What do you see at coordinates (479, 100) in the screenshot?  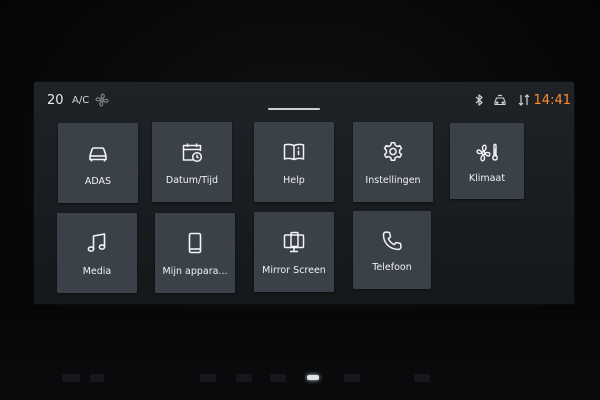 I see `bluetooth-icon` at bounding box center [479, 100].